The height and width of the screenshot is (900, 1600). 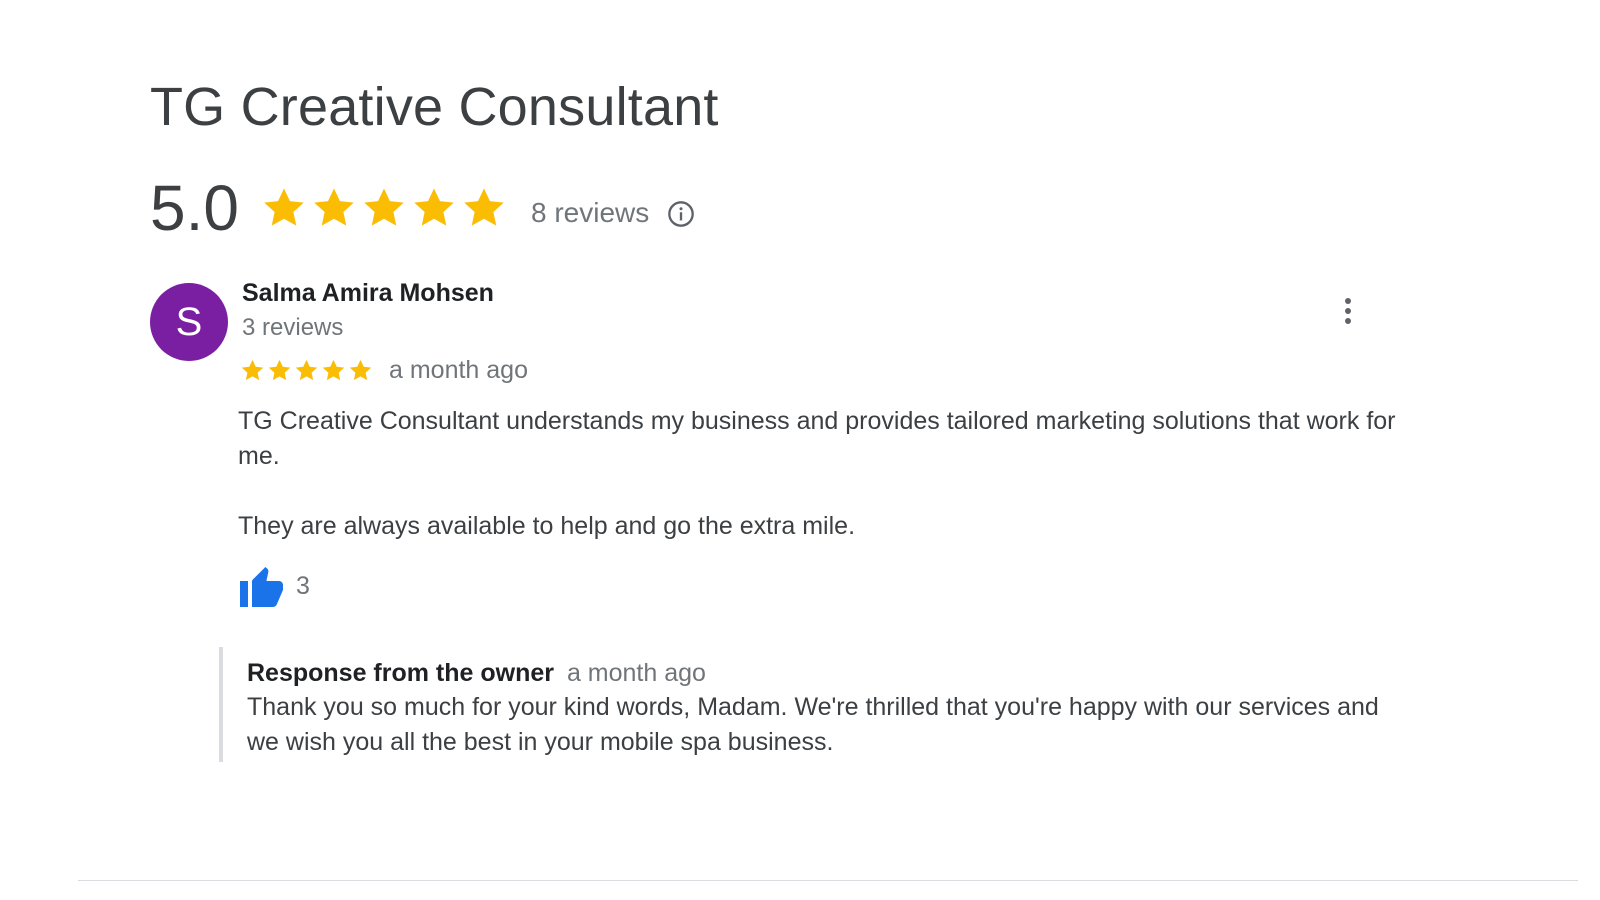 What do you see at coordinates (842, 673) in the screenshot?
I see `owner-response-header: Response from the owner a month ago` at bounding box center [842, 673].